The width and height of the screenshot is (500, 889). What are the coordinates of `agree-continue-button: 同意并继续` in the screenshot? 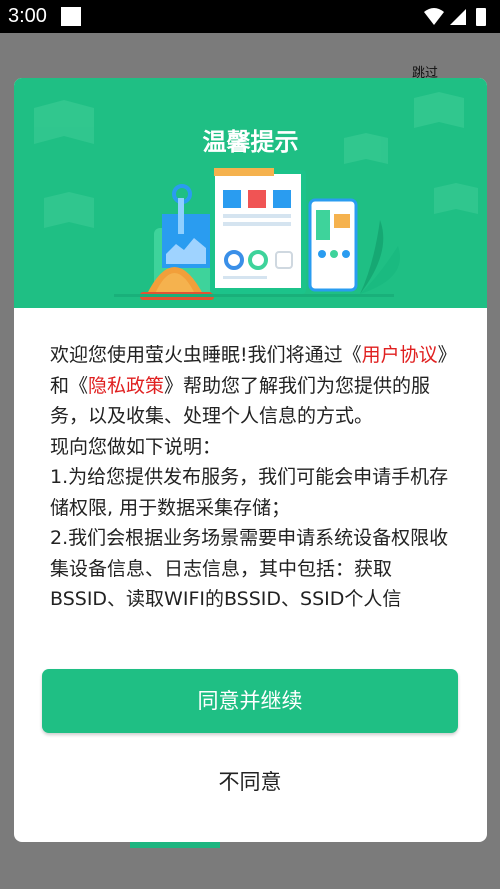 It's located at (250, 701).